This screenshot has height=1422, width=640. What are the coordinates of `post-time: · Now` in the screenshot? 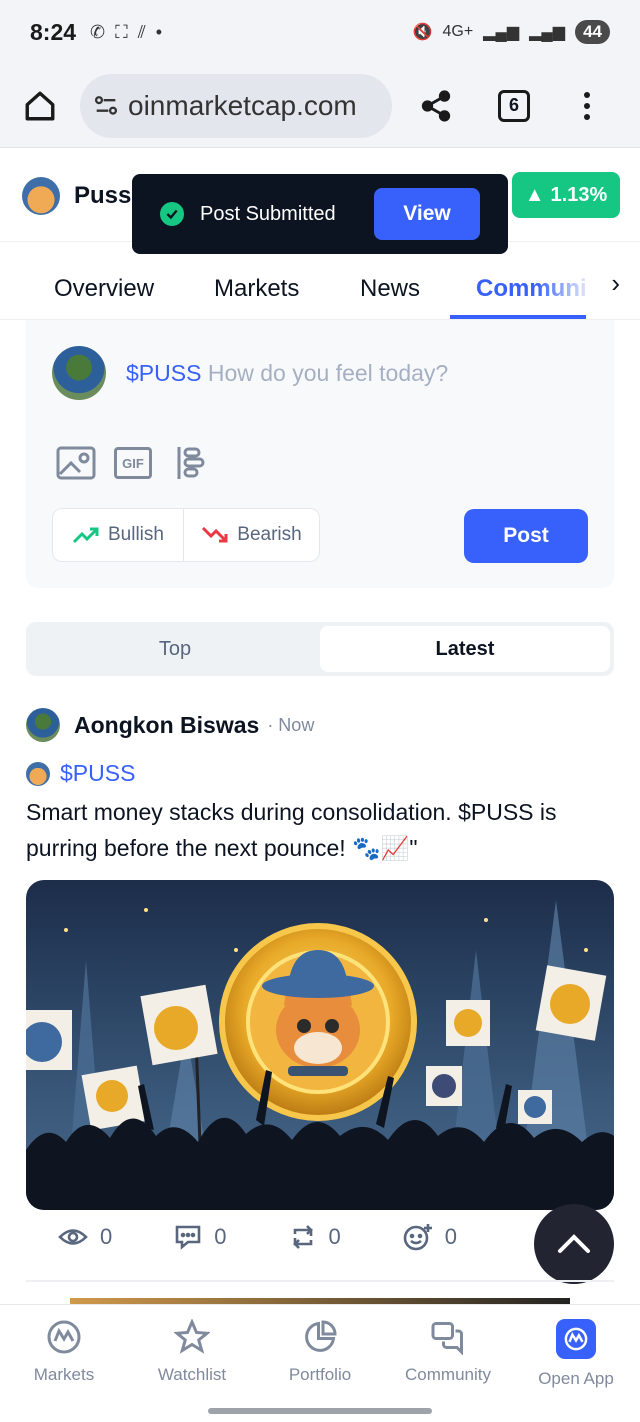 It's located at (291, 724).